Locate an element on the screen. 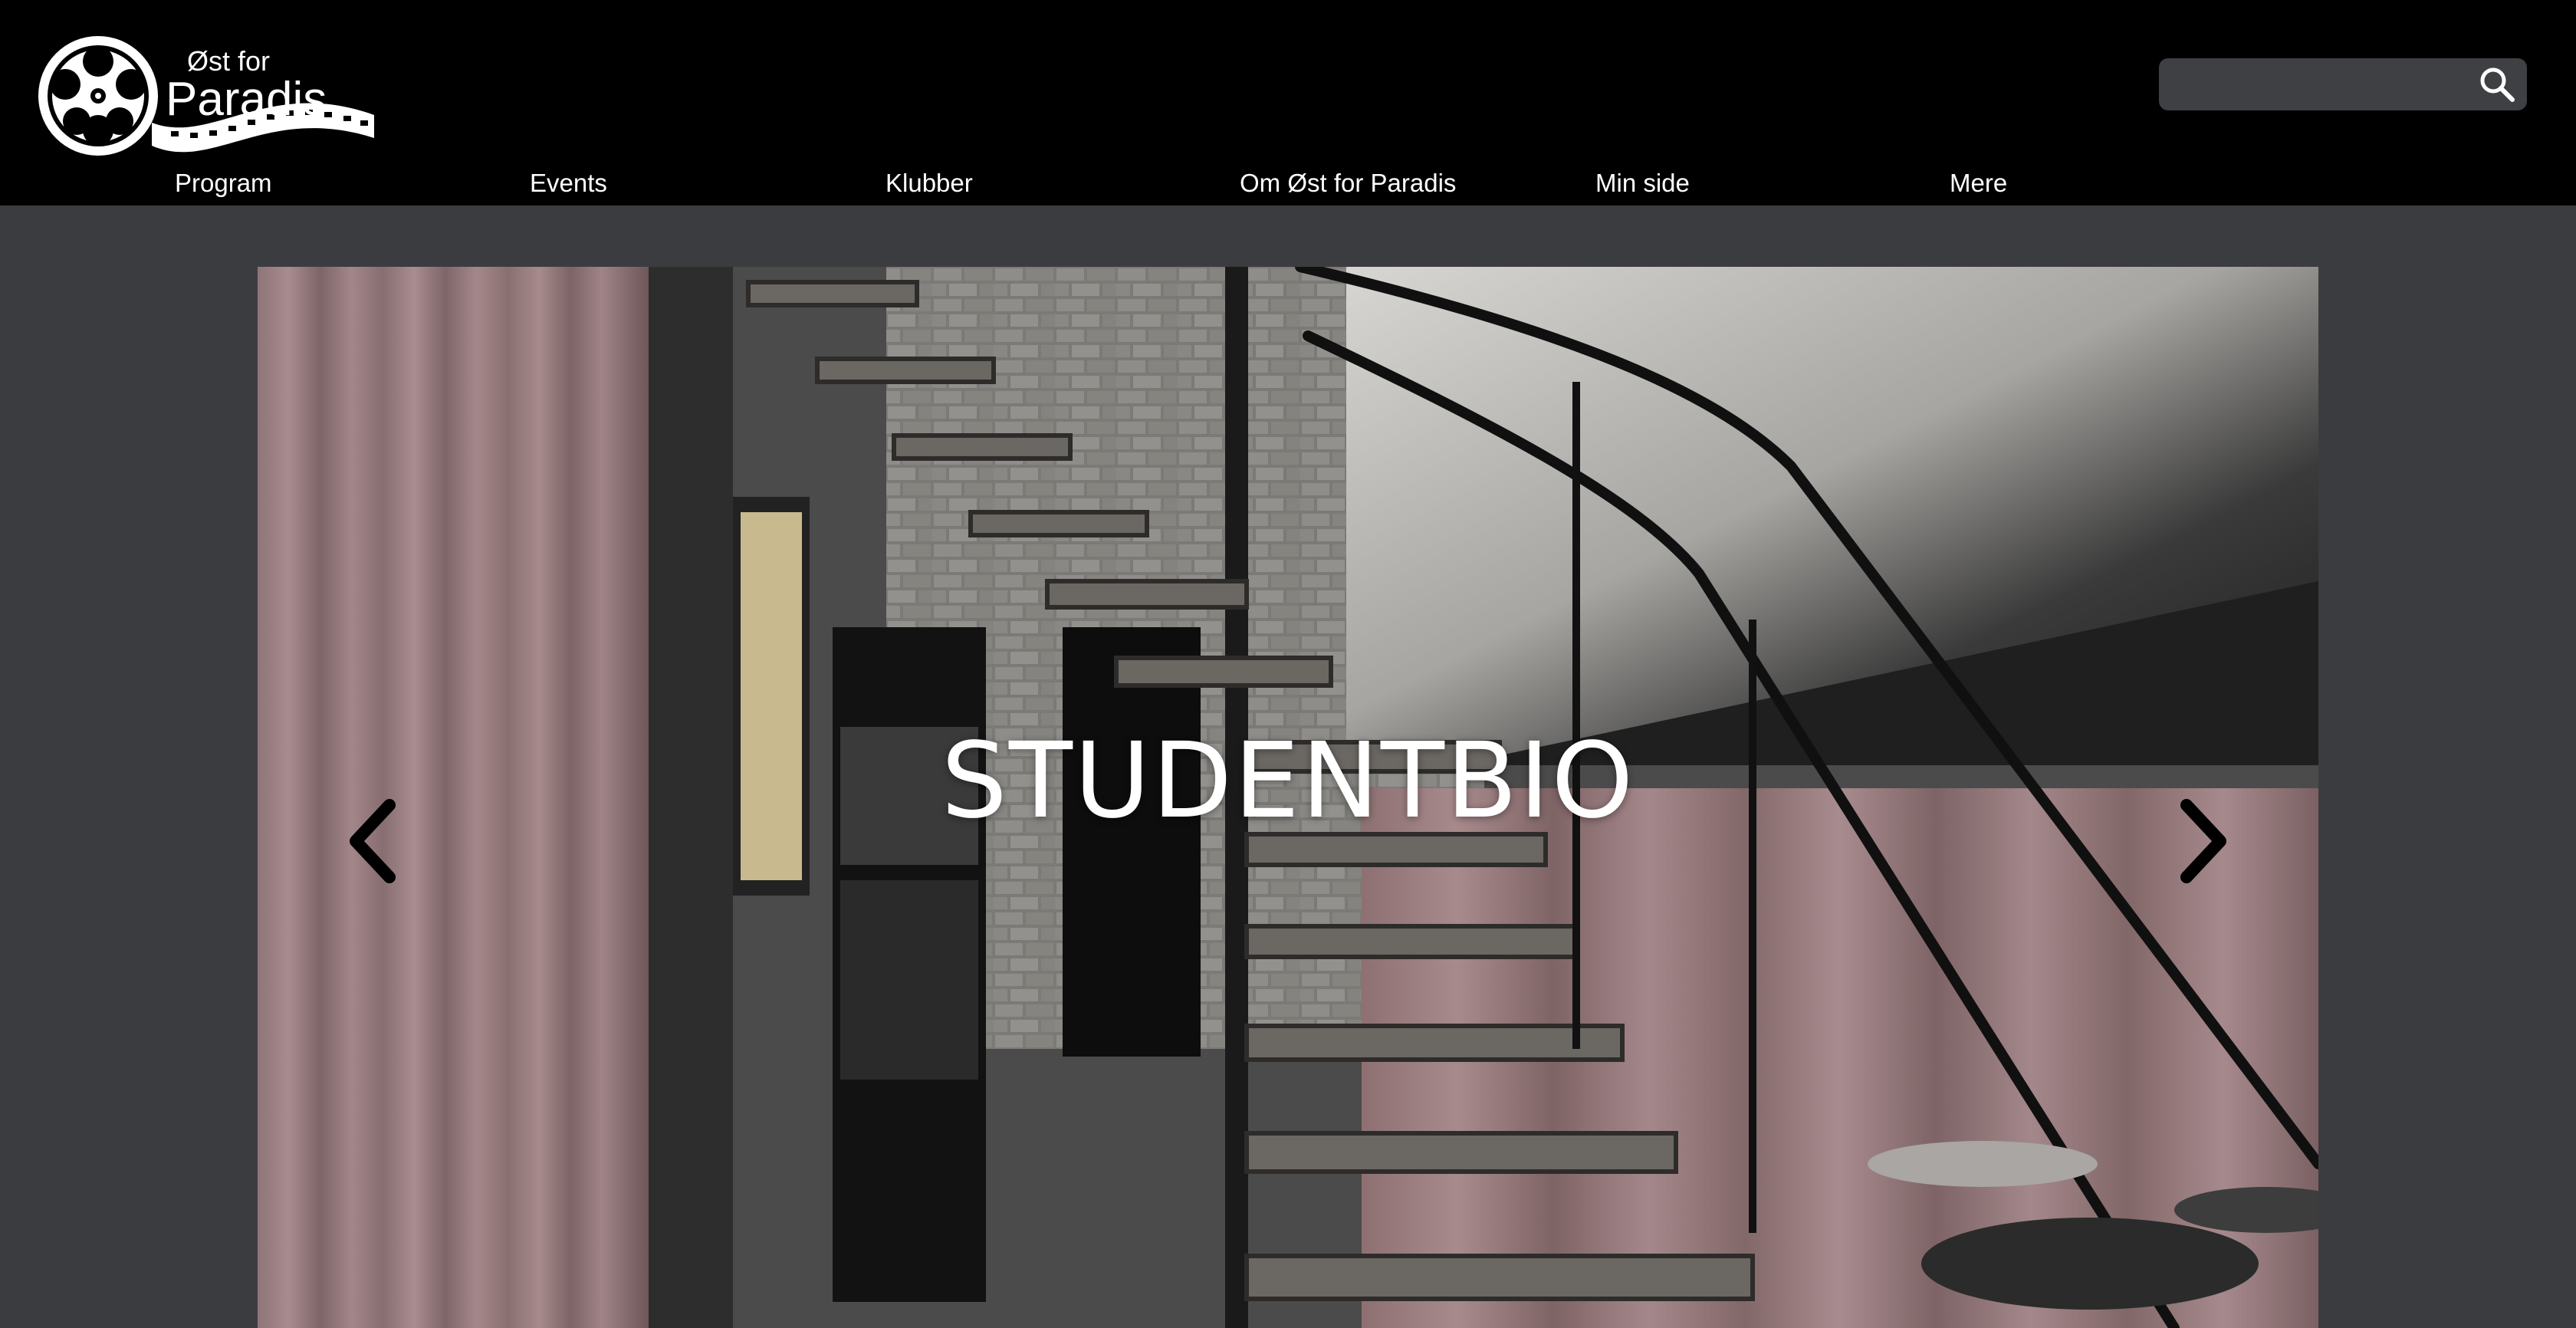  nav-min-side: Min side is located at coordinates (1642, 183).